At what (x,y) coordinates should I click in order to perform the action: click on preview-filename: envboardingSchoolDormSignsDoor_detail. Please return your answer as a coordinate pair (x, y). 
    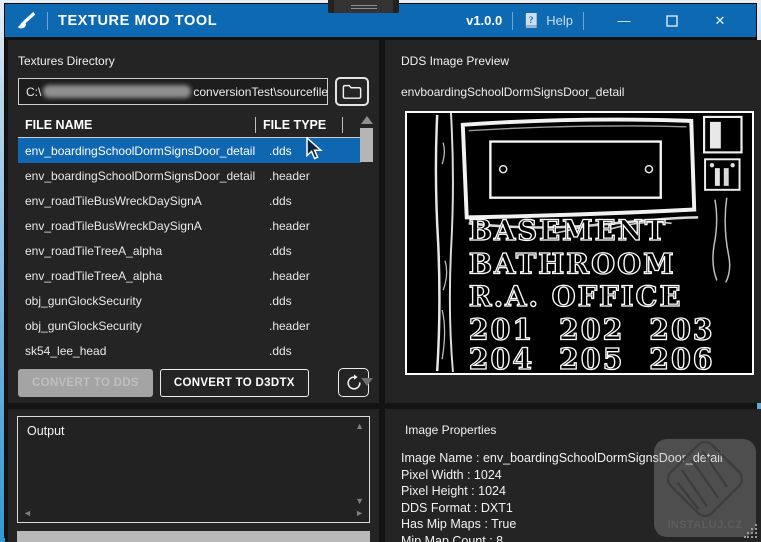
    Looking at the image, I should click on (513, 92).